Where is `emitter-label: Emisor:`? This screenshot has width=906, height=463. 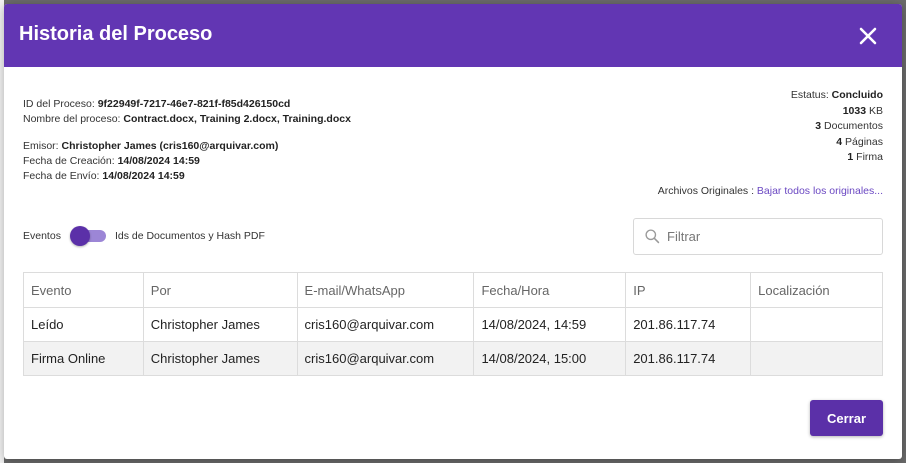 emitter-label: Emisor: is located at coordinates (41, 146).